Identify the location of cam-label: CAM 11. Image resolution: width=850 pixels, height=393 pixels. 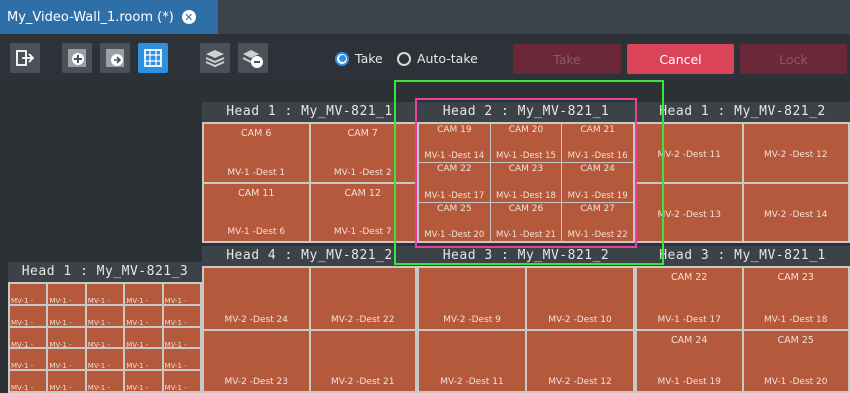
(256, 193).